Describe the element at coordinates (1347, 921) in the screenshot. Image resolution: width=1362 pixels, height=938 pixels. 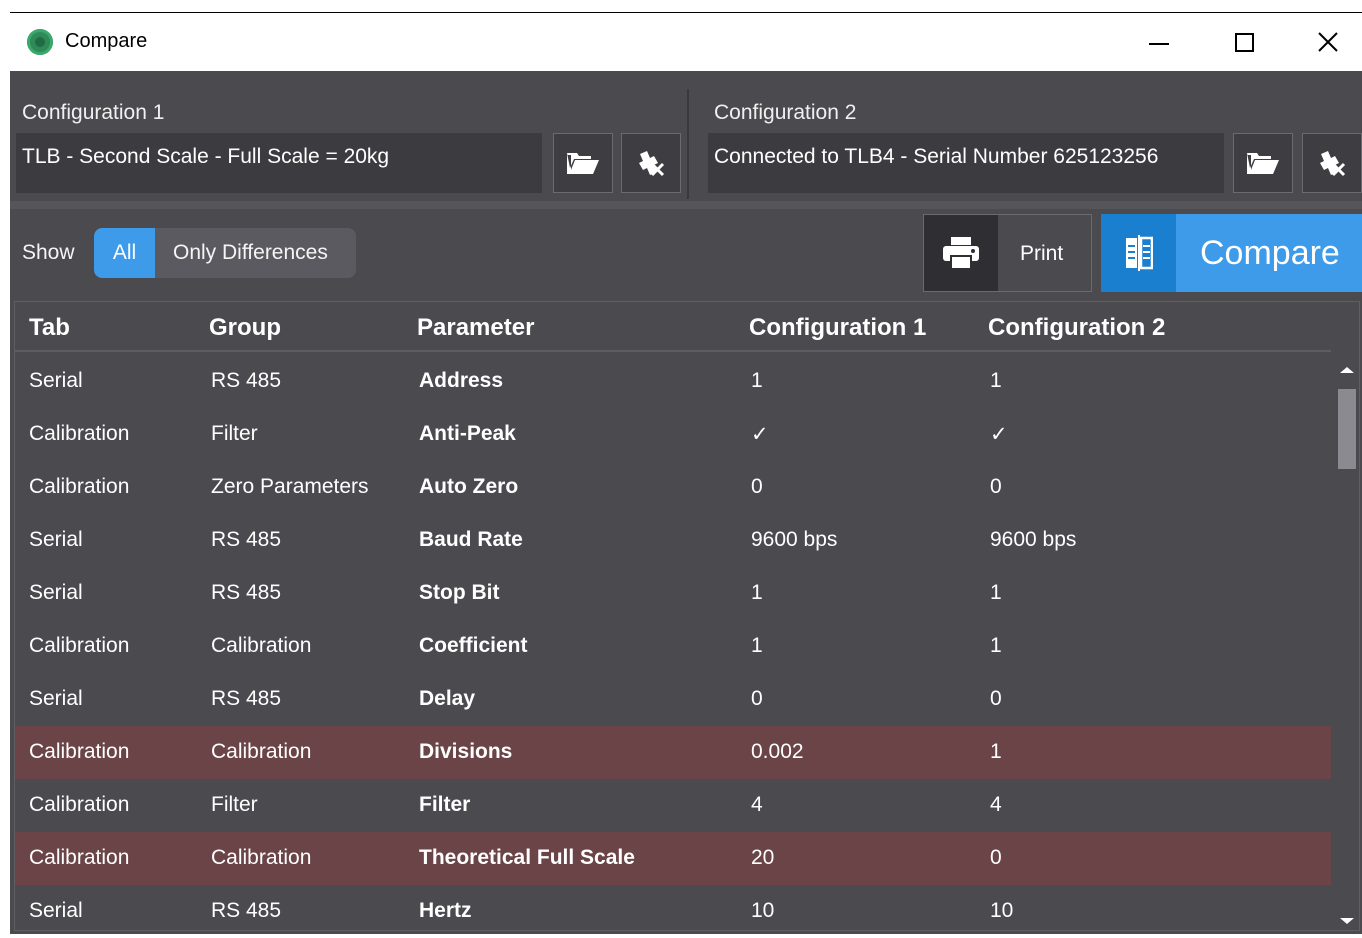
I see `scroll-down-arrow-icon` at that location.